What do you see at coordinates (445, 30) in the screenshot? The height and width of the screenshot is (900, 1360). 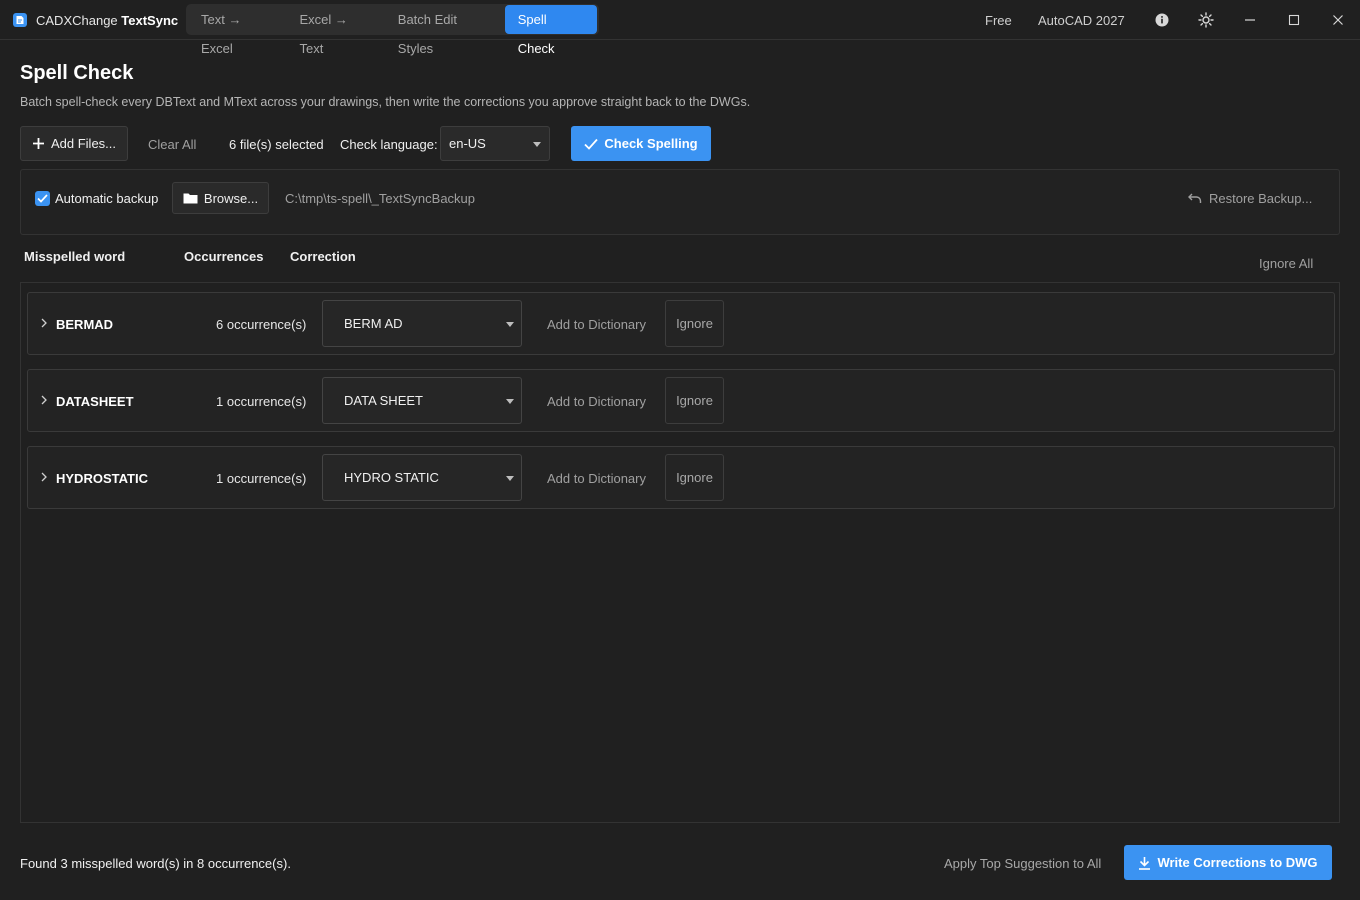 I see `tab-batch-edit-styles: Batch Edit Styles` at bounding box center [445, 30].